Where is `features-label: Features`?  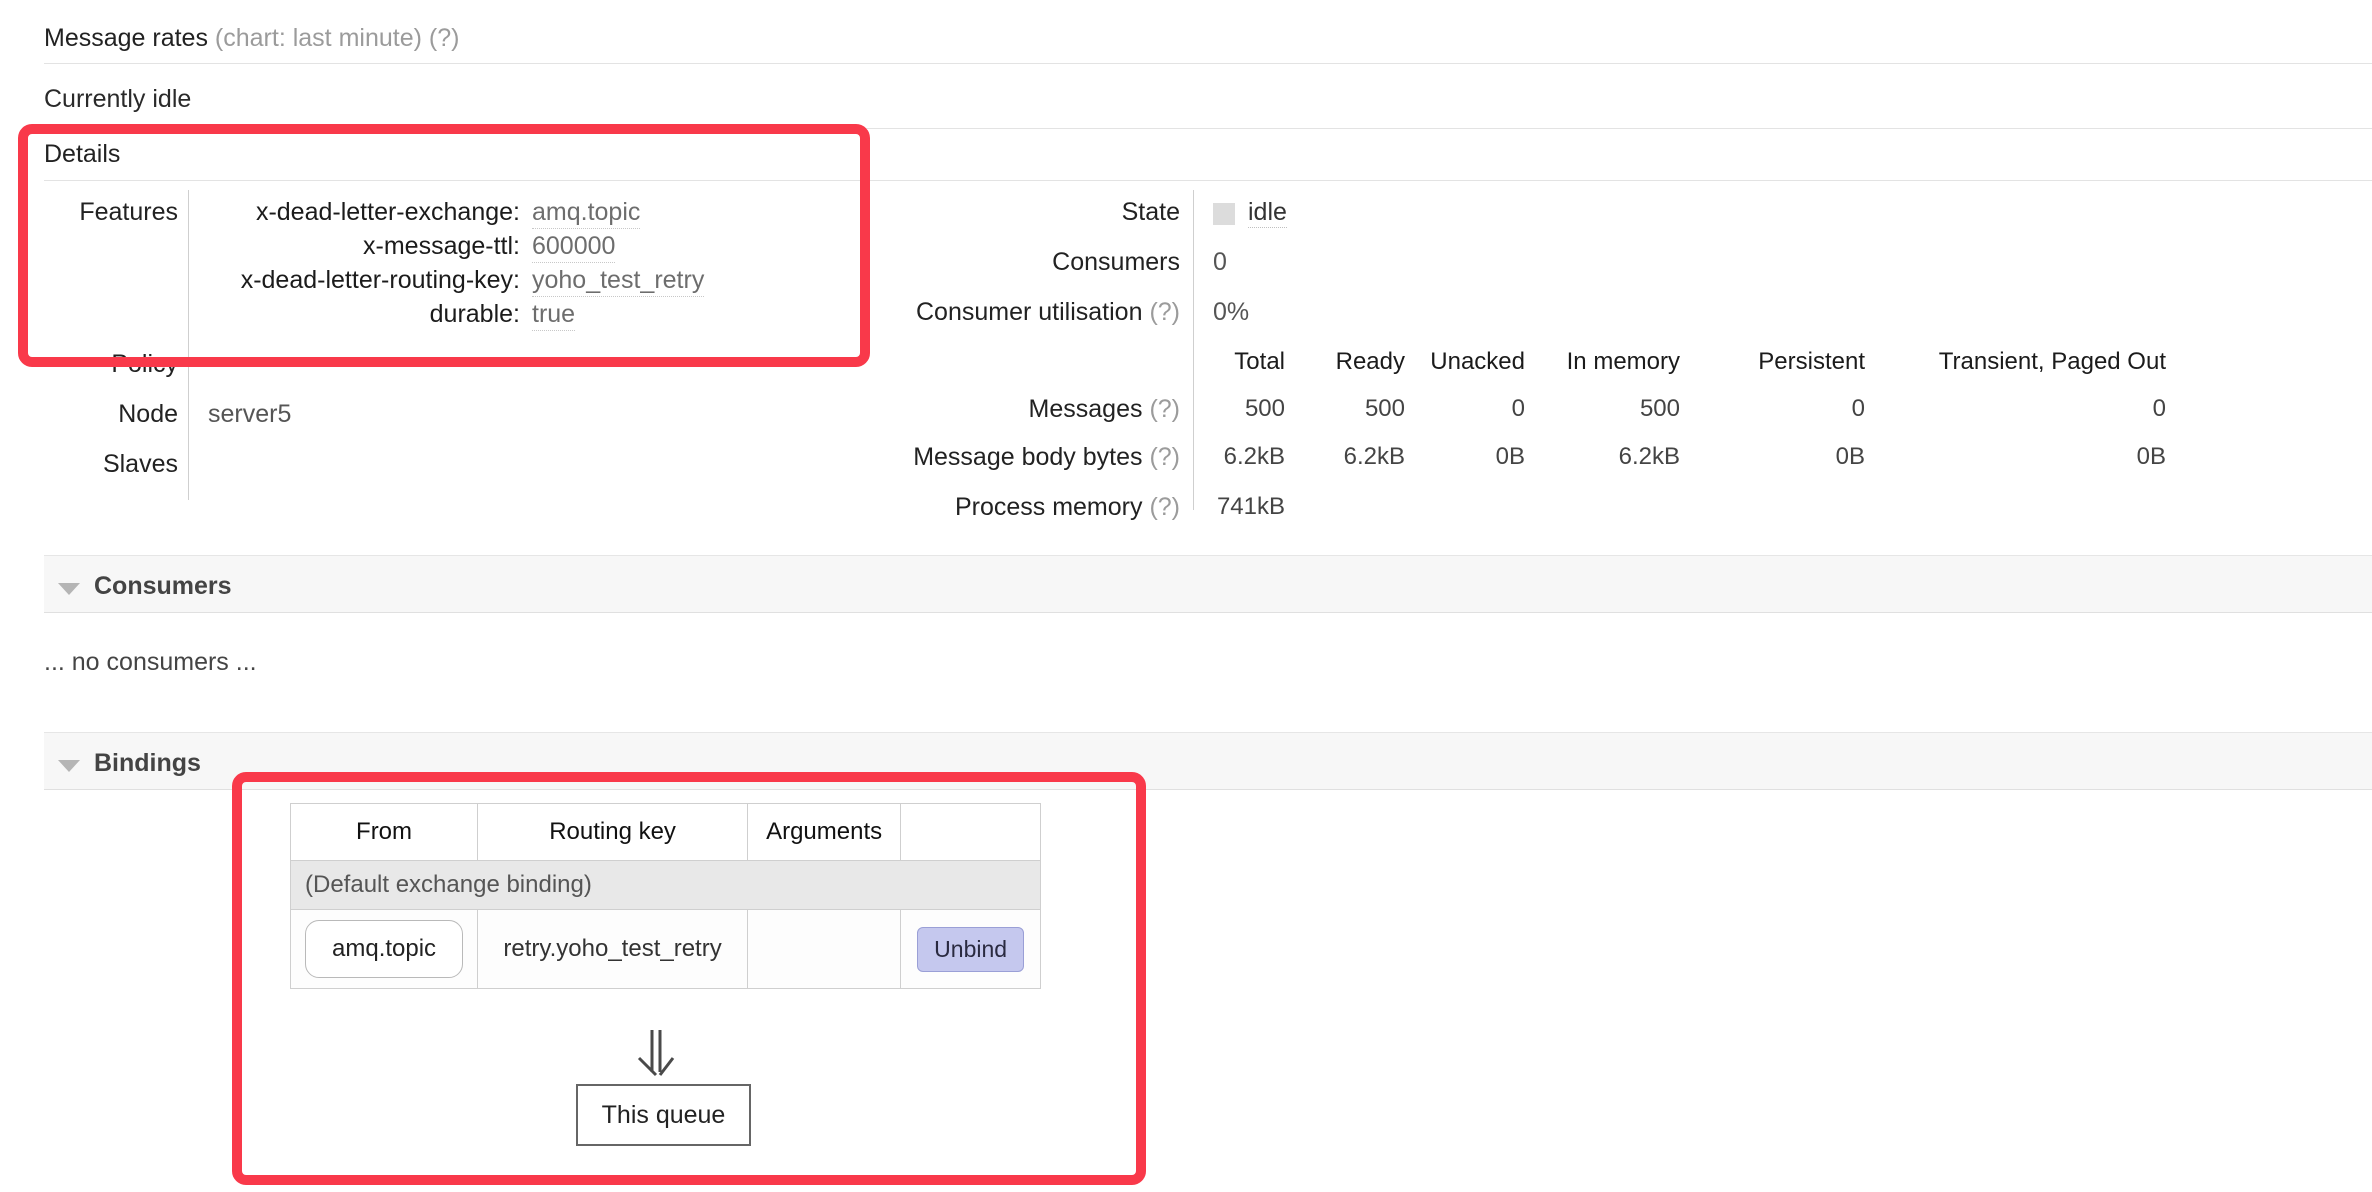 features-label: Features is located at coordinates (128, 212).